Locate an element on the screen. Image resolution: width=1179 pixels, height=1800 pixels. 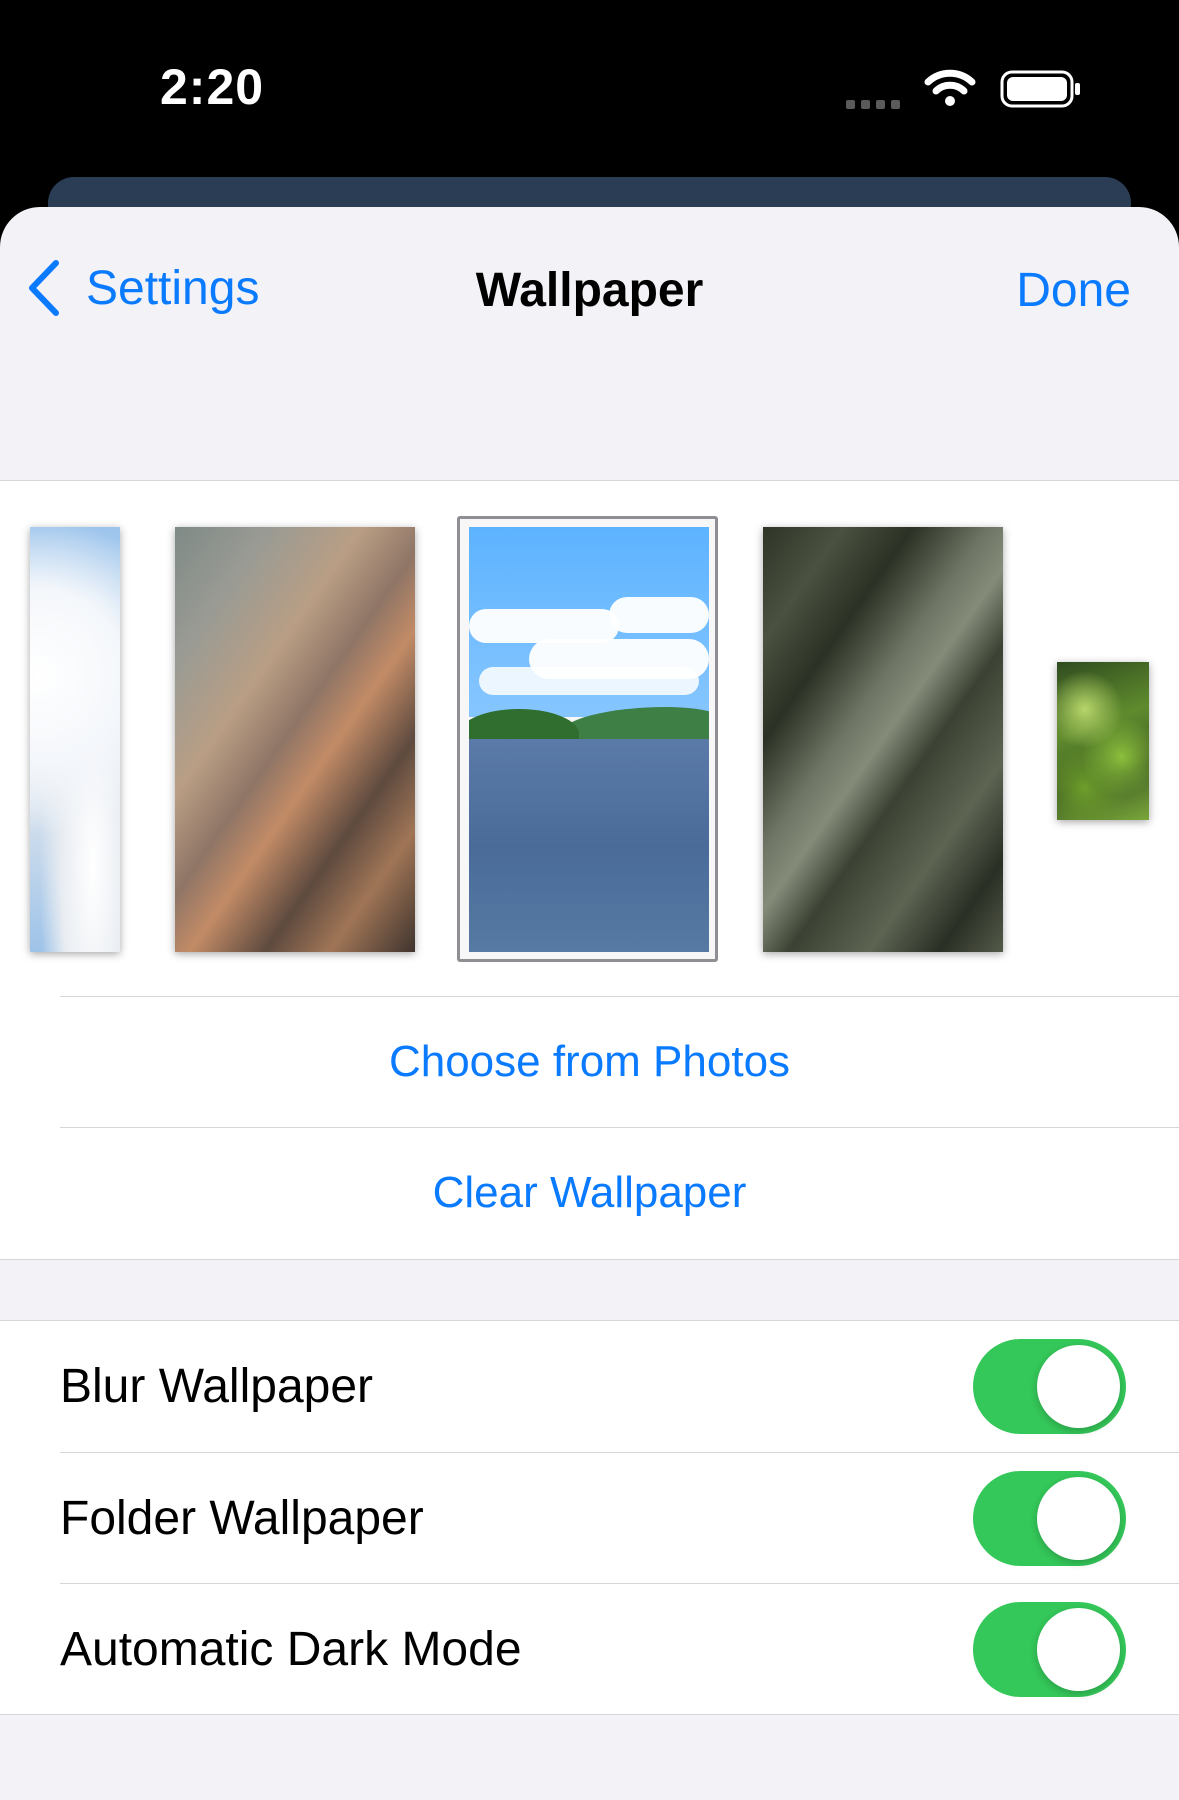
choose-from-photos-button: Choose from Photos is located at coordinates (619, 1061).